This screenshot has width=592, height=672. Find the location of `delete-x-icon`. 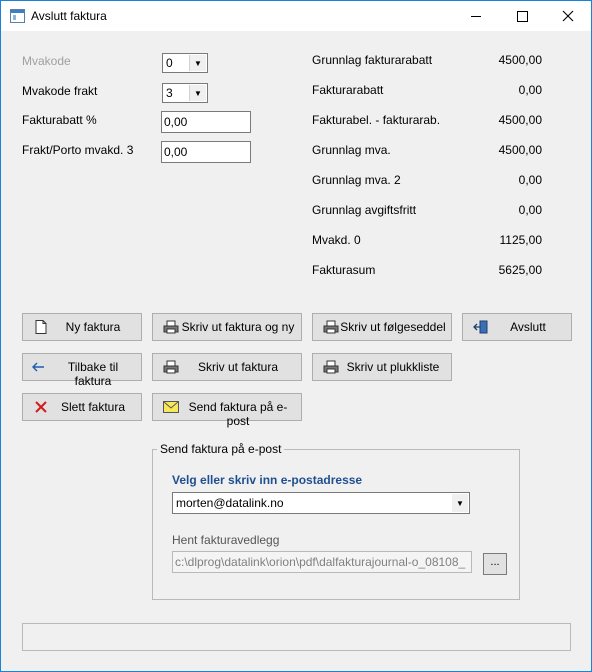

delete-x-icon is located at coordinates (41, 407).